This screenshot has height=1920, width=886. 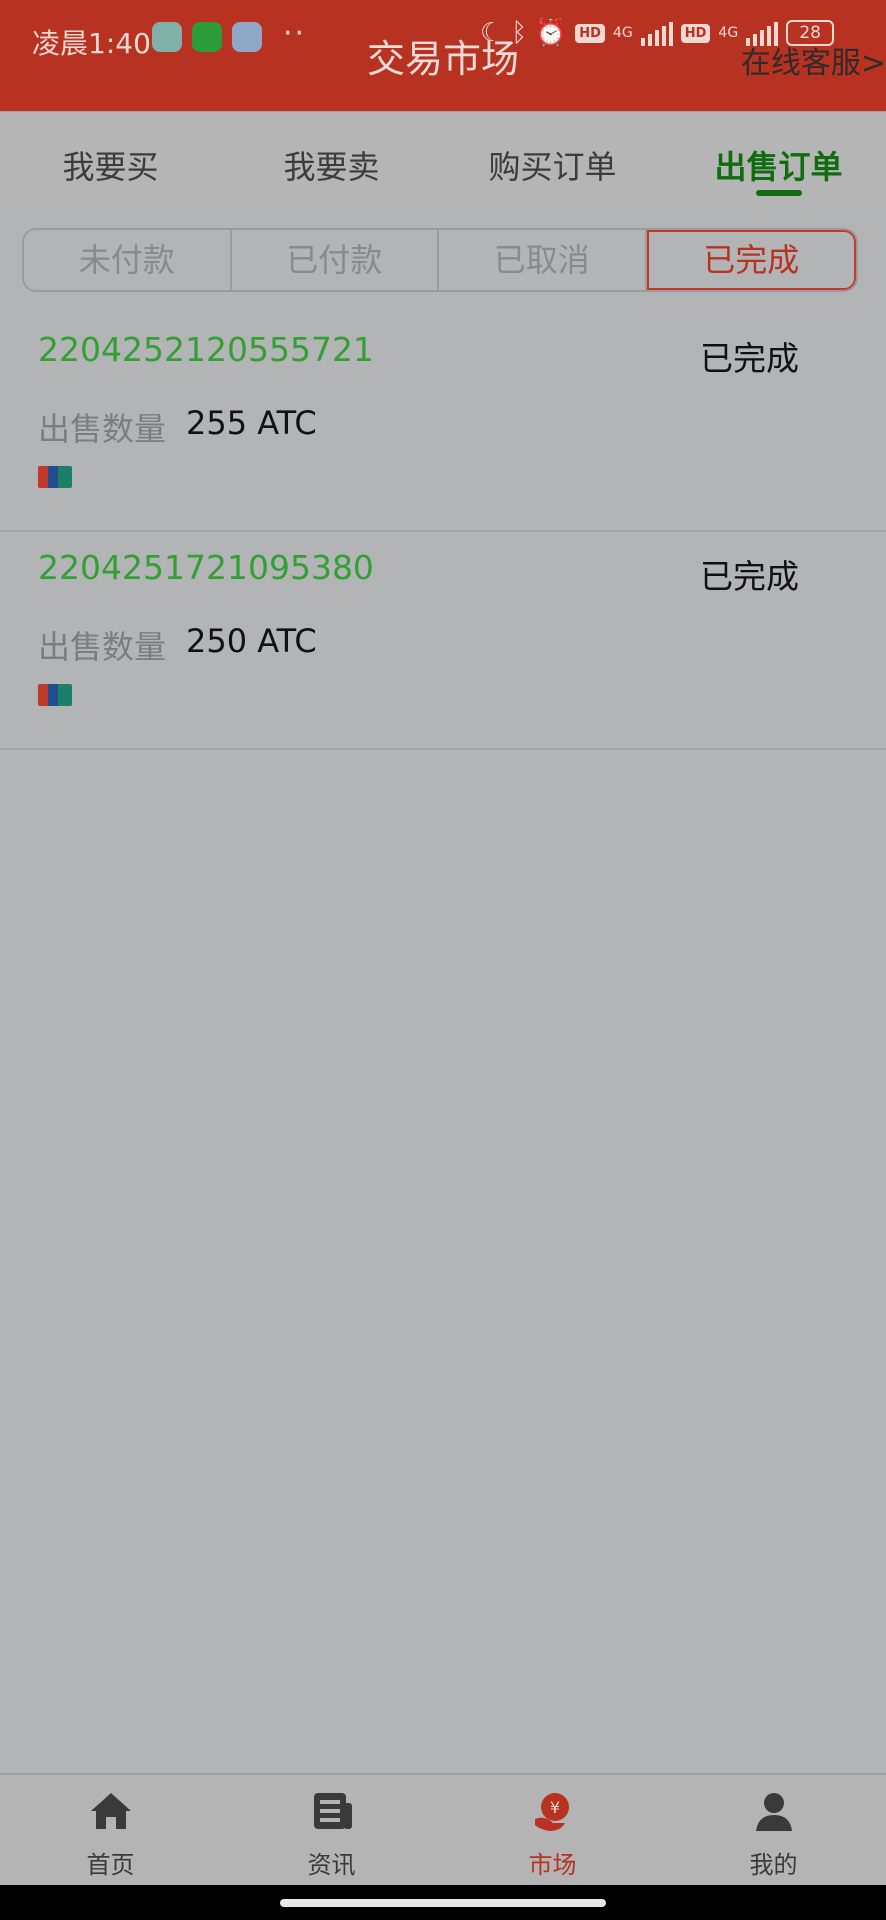 I want to click on profile-icon, so click(x=773, y=1812).